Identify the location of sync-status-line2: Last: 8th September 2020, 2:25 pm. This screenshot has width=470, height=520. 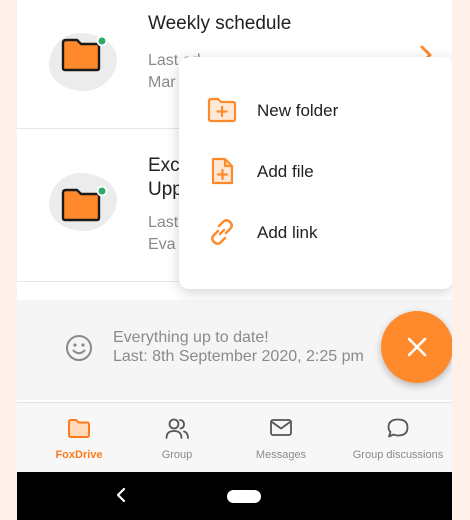
(238, 356).